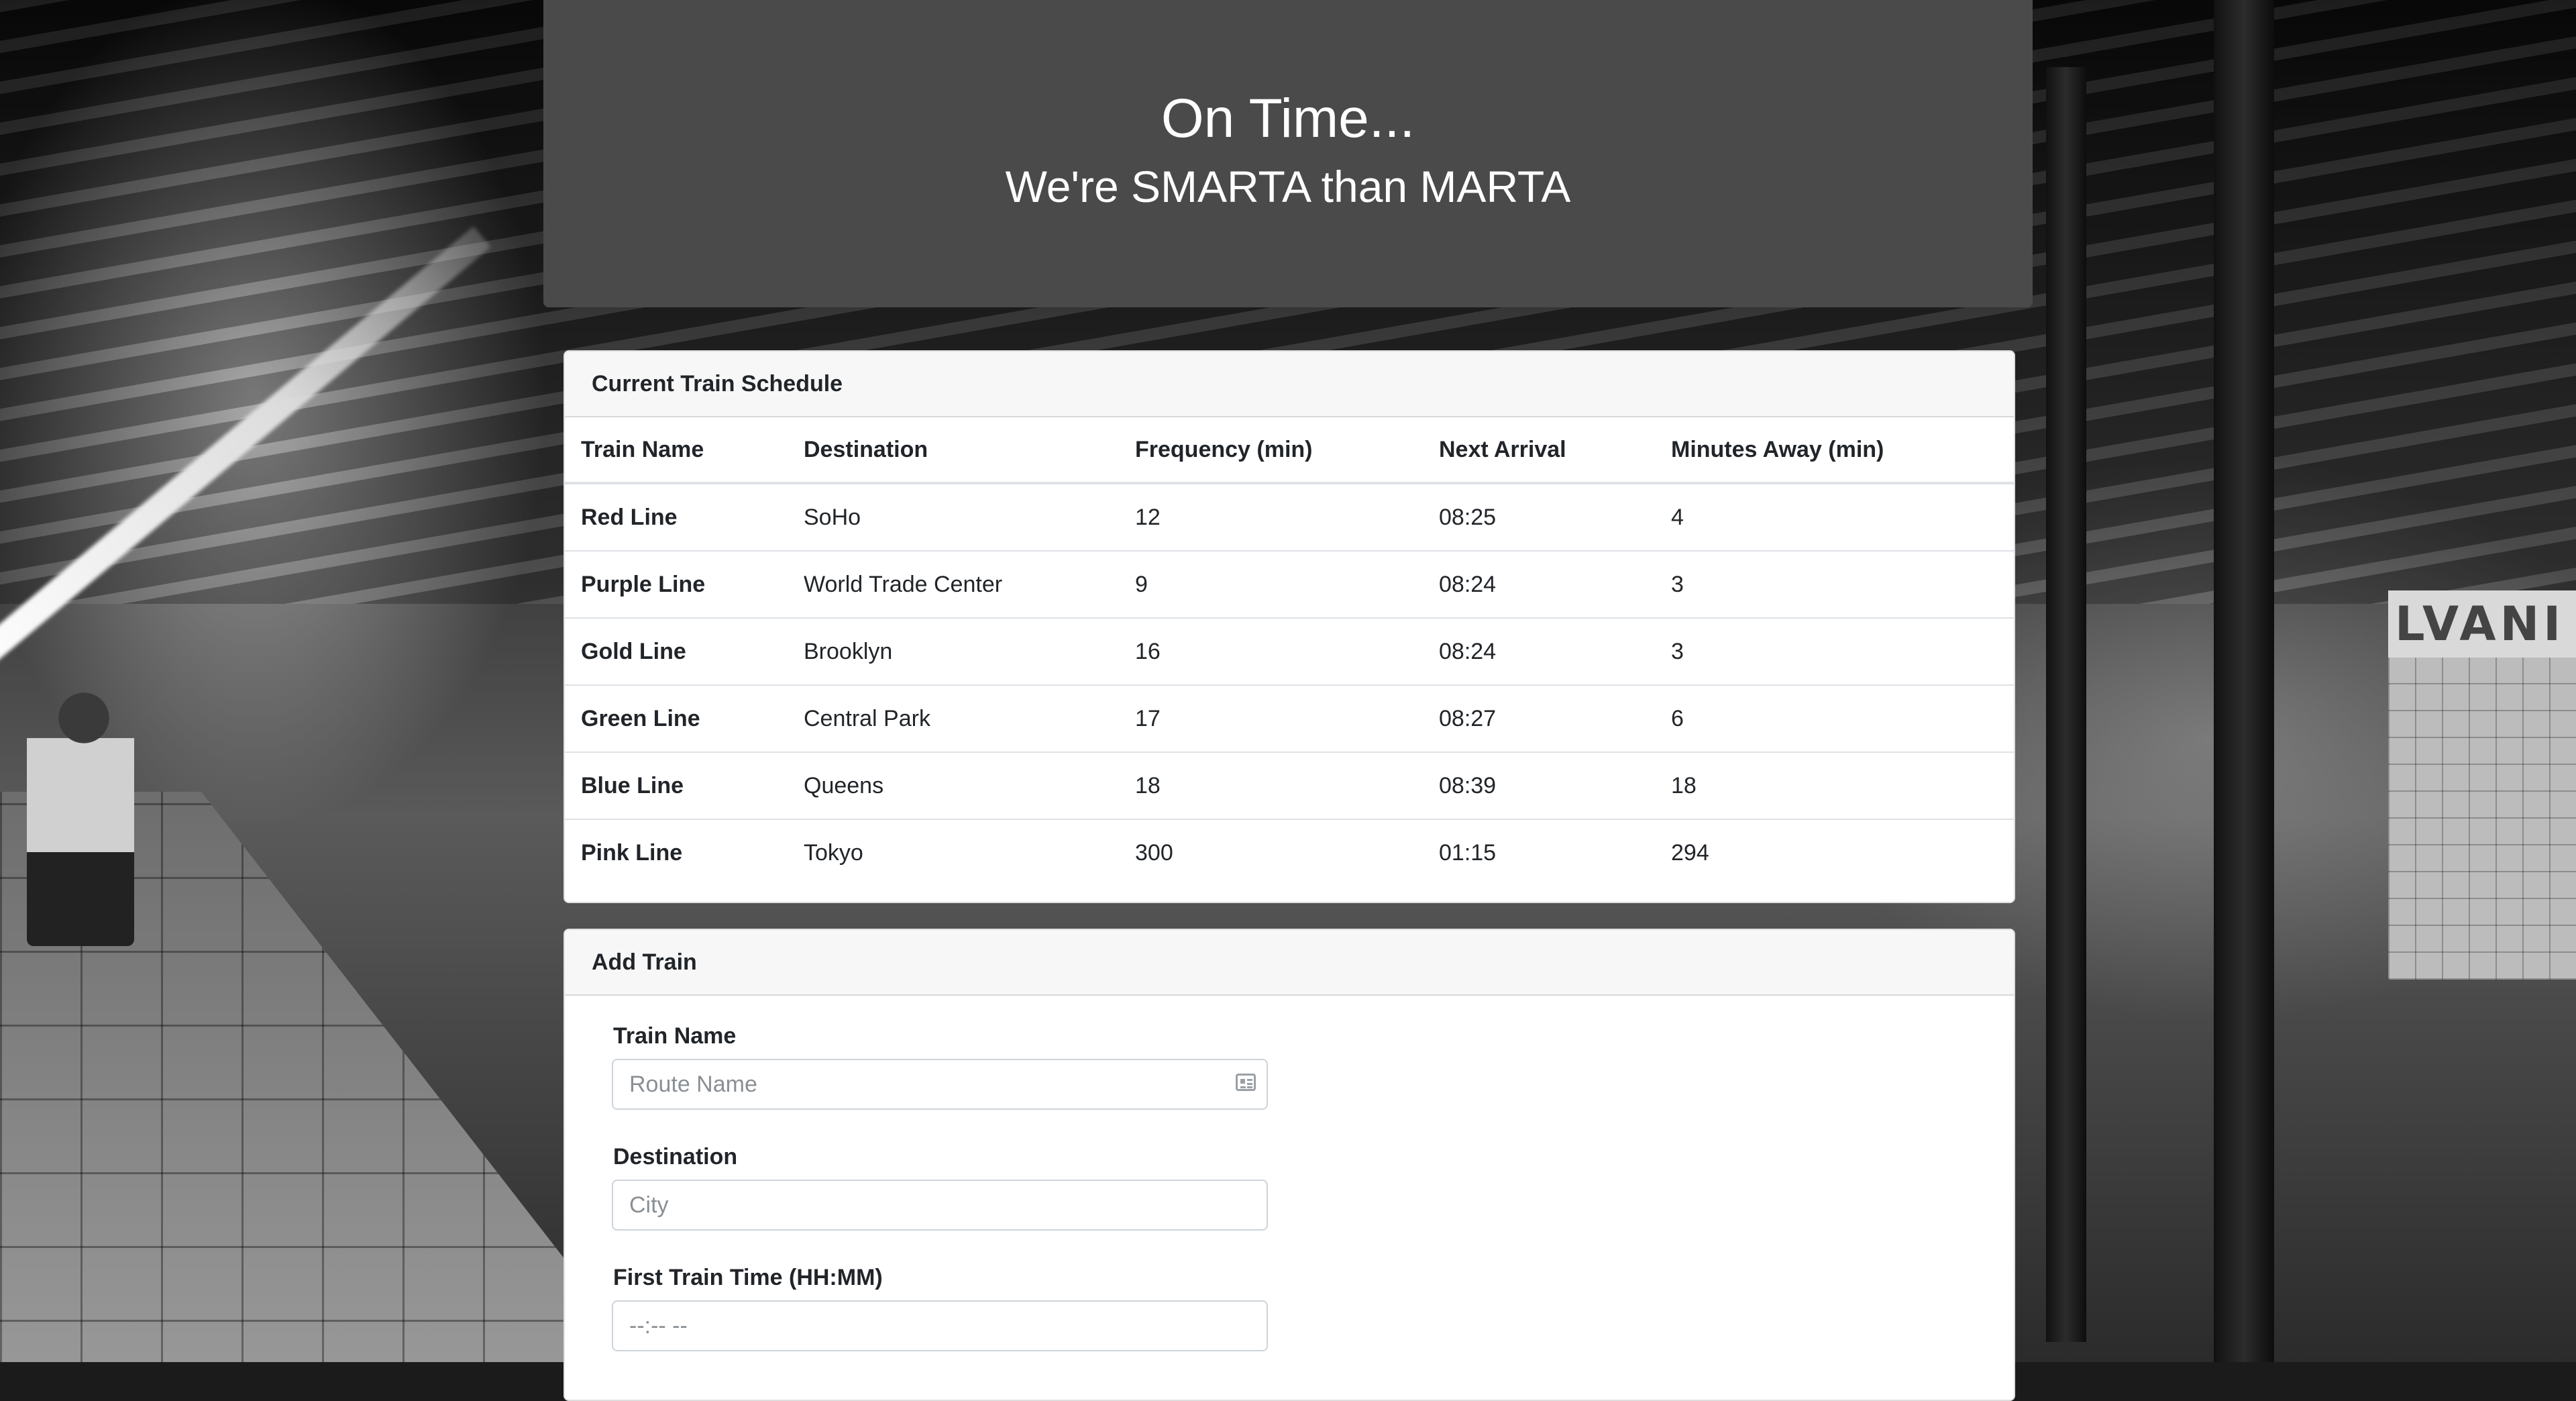 The image size is (2576, 1401). What do you see at coordinates (1468, 852) in the screenshot?
I see `cell-next-arrival: 01:15` at bounding box center [1468, 852].